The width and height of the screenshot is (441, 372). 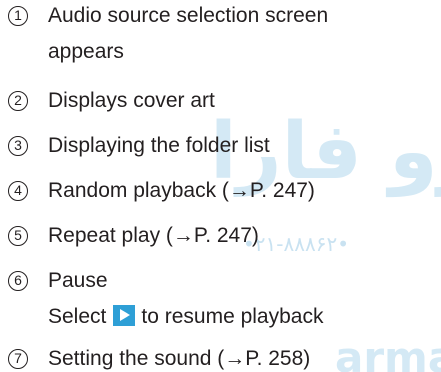 What do you see at coordinates (18, 236) in the screenshot?
I see `circled-number: 5` at bounding box center [18, 236].